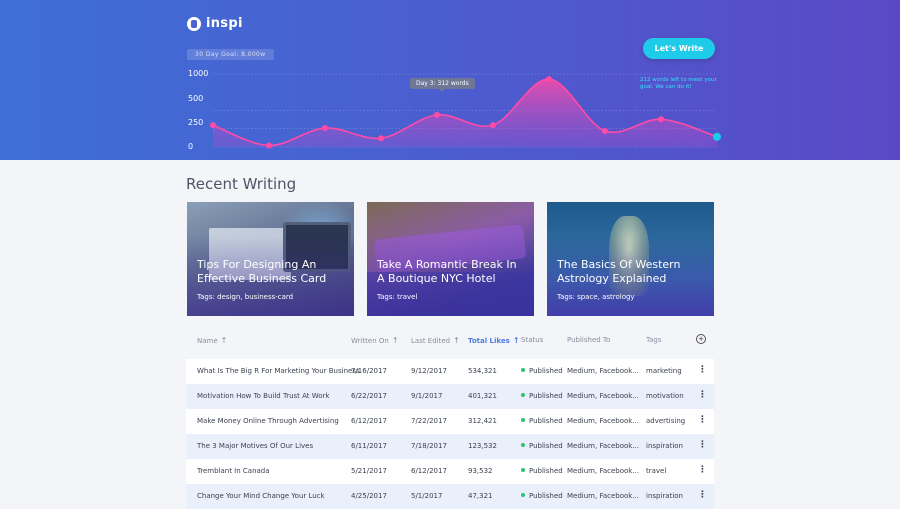 The height and width of the screenshot is (509, 900). Describe the element at coordinates (665, 396) in the screenshot. I see `cell-tags: motivation` at that location.